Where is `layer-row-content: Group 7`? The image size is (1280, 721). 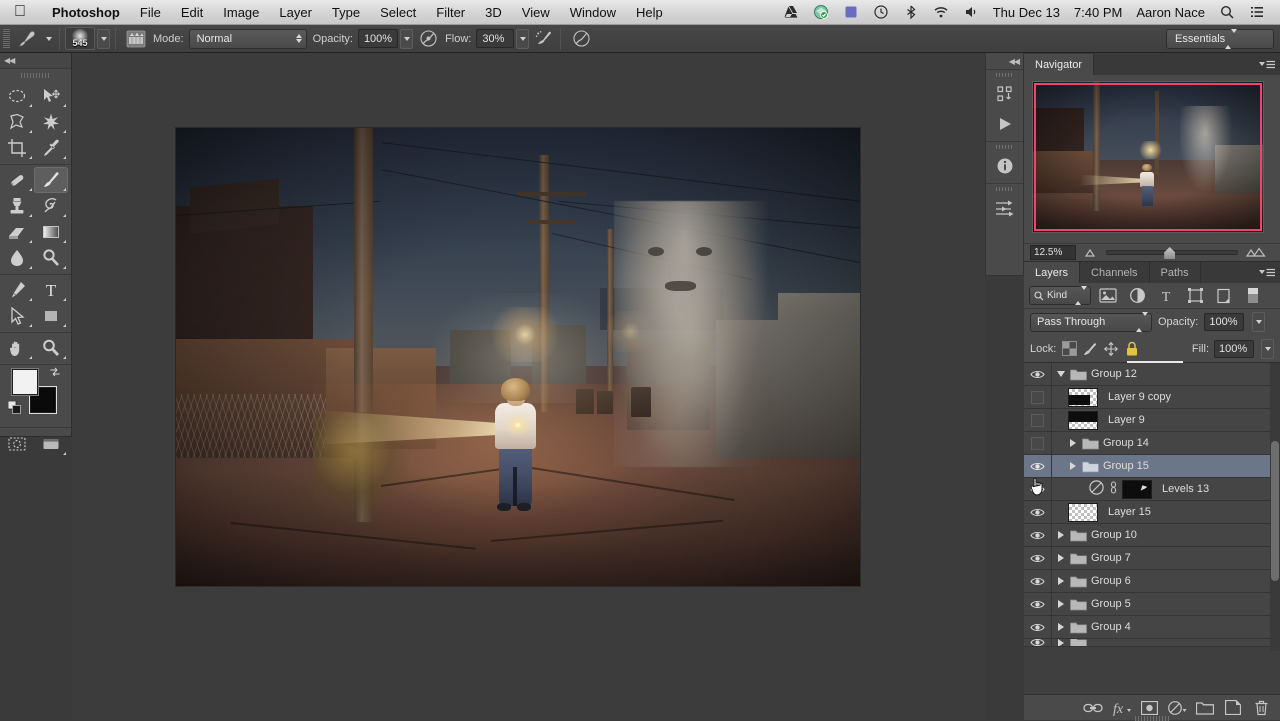
layer-row-content: Group 7 is located at coordinates (1166, 558).